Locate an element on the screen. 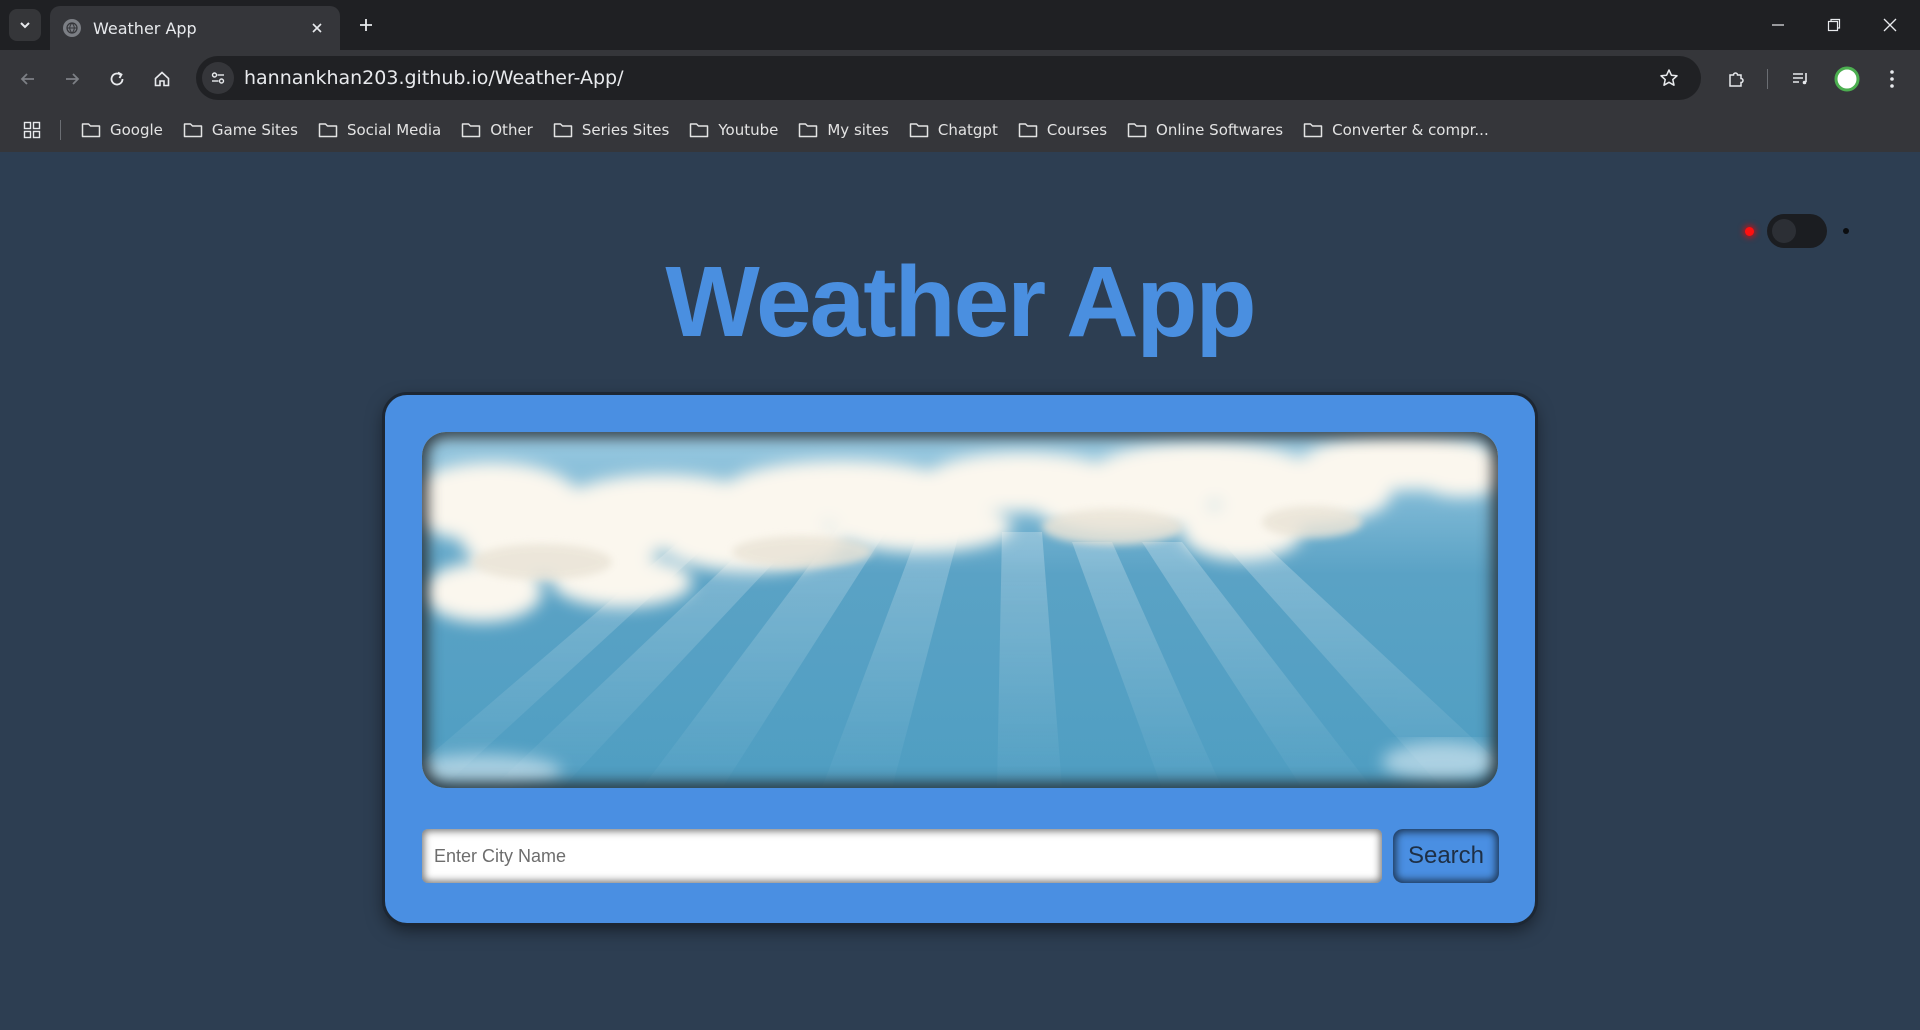  home-button is located at coordinates (162, 79).